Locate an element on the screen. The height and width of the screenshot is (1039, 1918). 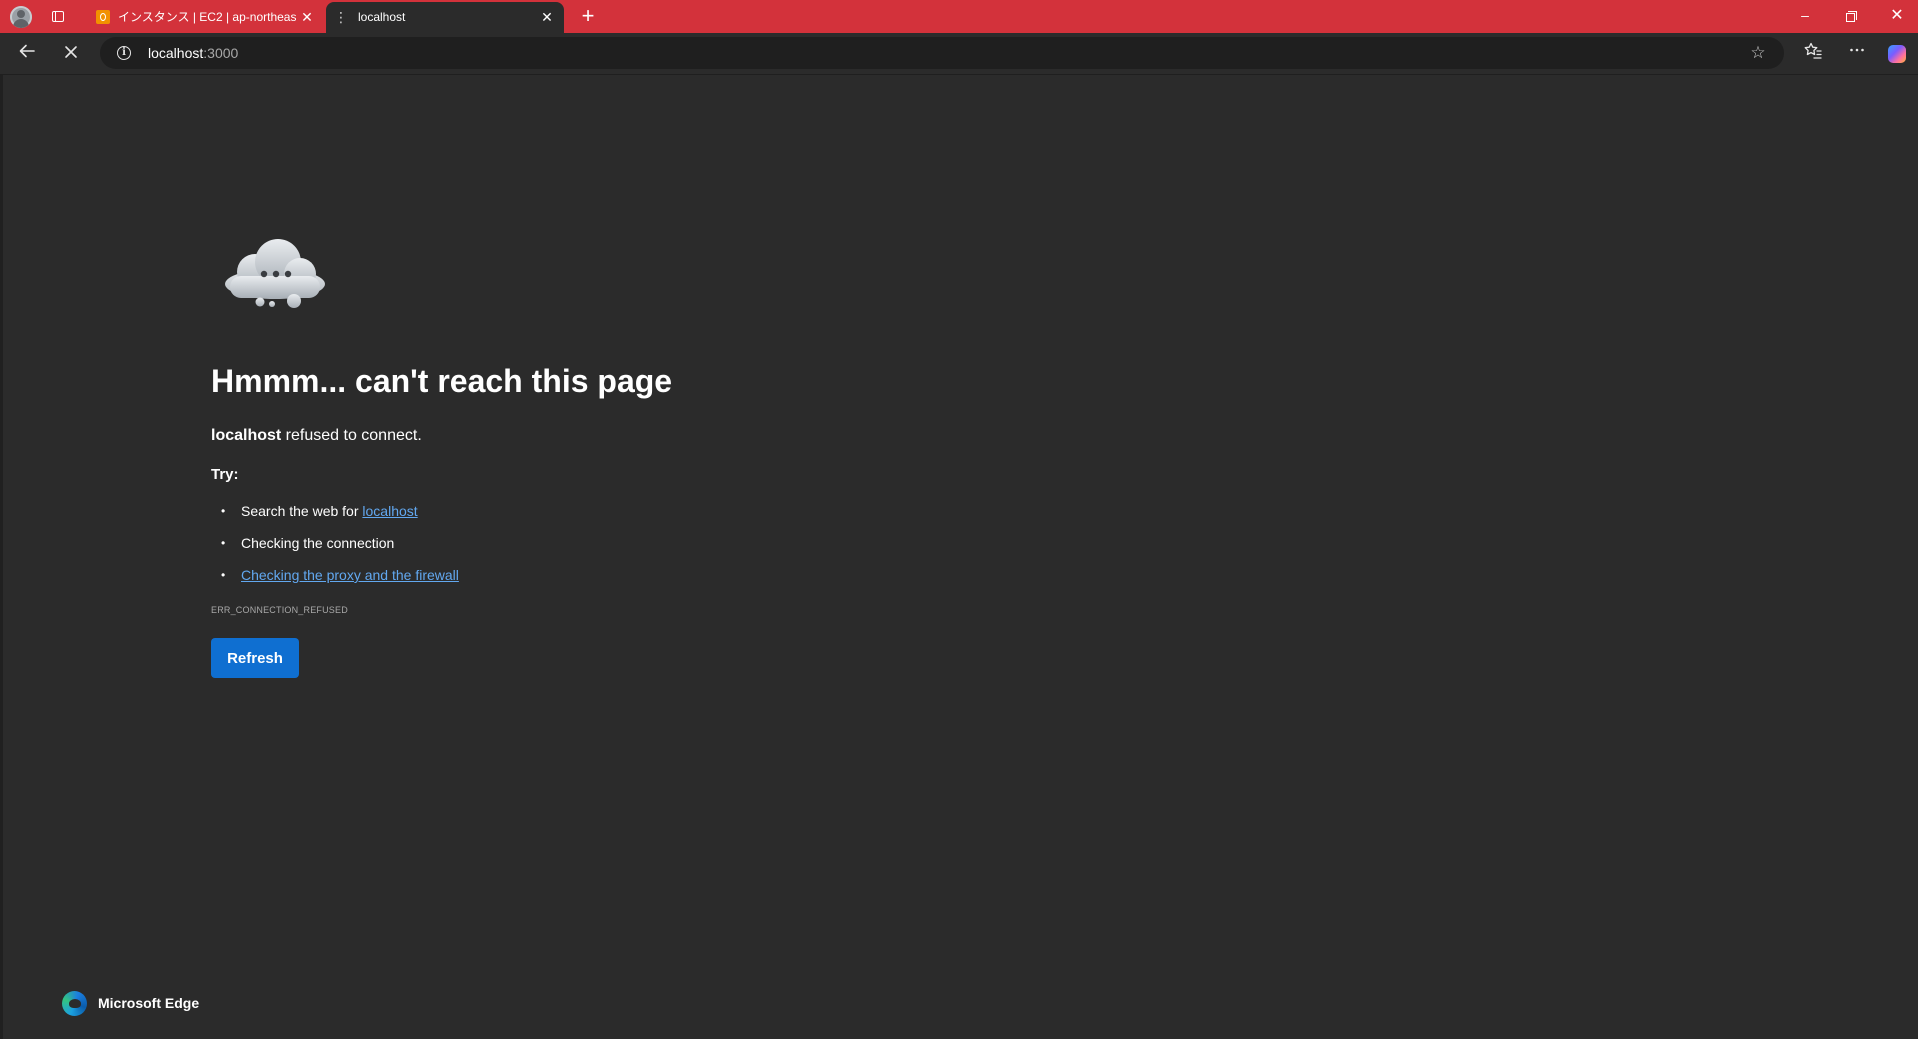
stop-loading-button is located at coordinates (71, 54).